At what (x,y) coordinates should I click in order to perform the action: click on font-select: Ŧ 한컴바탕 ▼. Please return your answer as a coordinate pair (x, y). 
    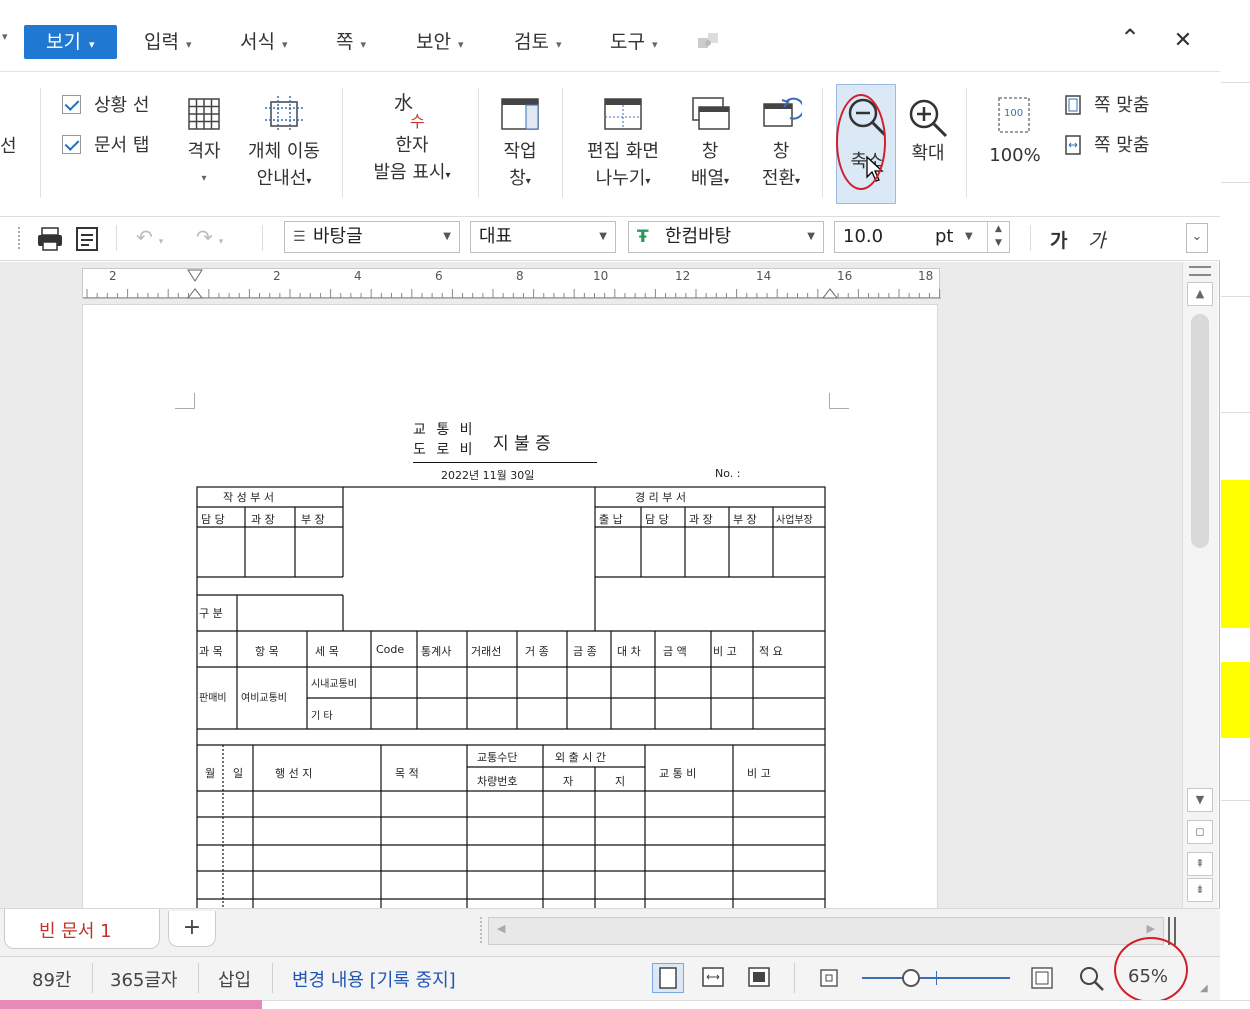
    Looking at the image, I should click on (726, 237).